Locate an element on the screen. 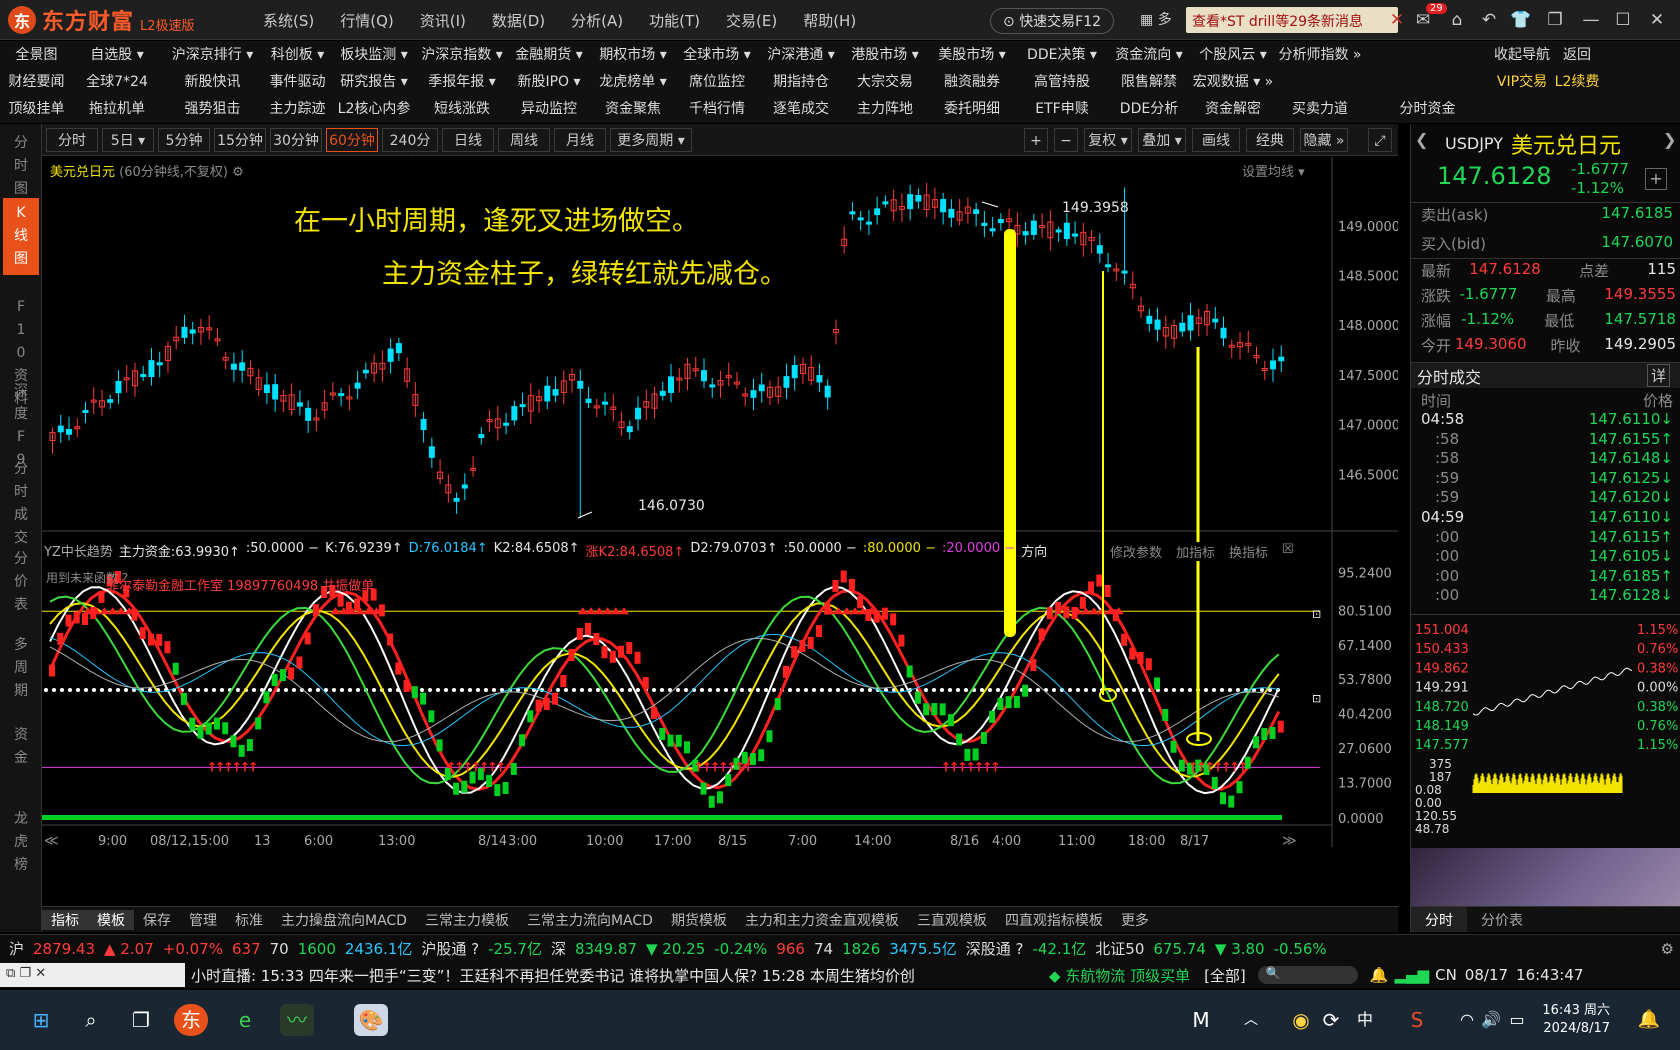 The width and height of the screenshot is (1680, 1050). nav-item: 拖拉机单 is located at coordinates (117, 109).